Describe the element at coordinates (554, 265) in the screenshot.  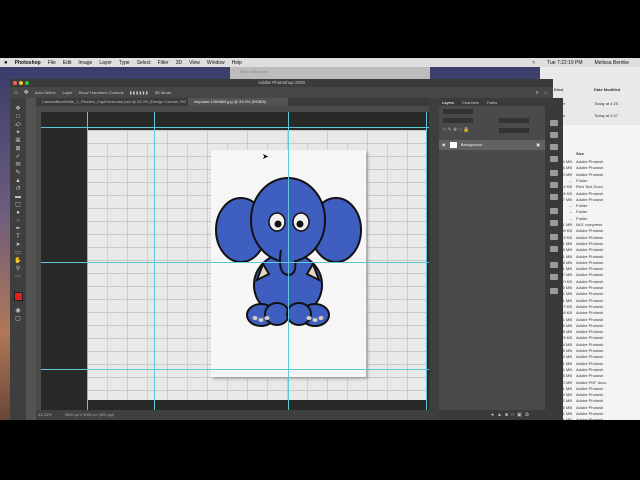
I see `navigator-panel-icon` at that location.